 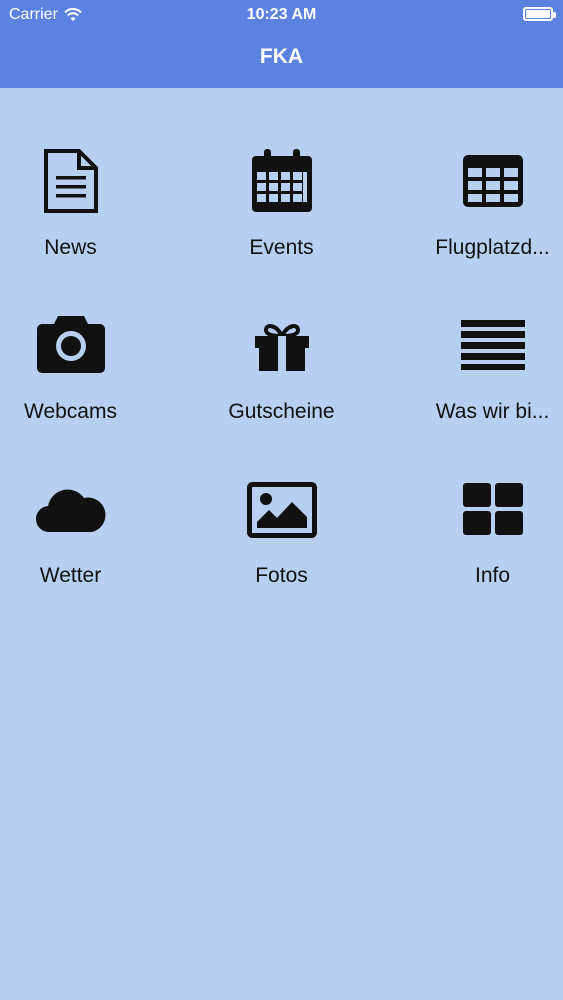 I want to click on top-bar: Carrier 10:23 AM FKA, so click(x=281, y=44).